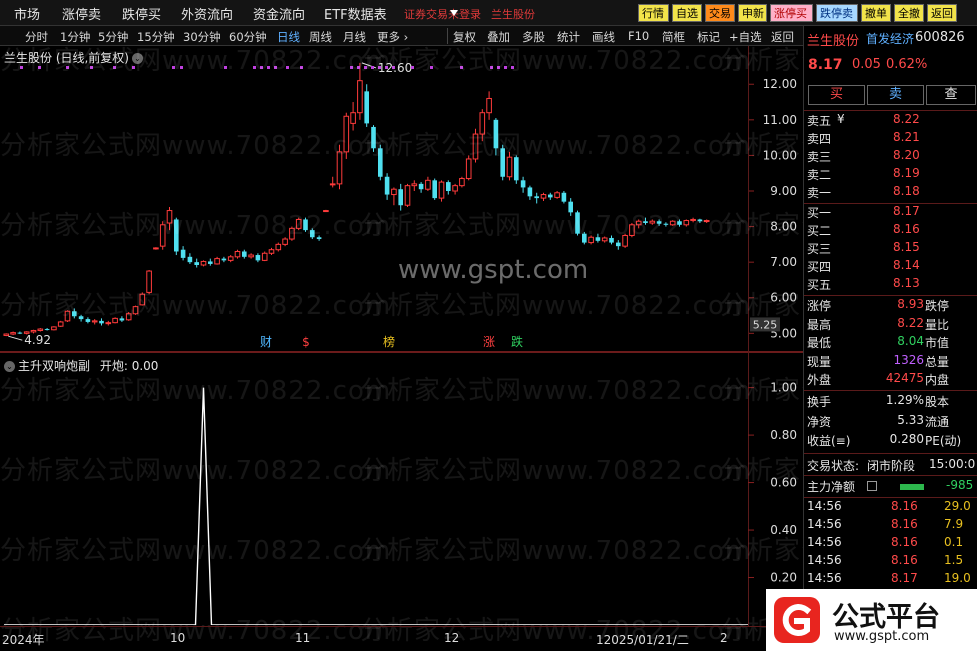 The image size is (977, 651). I want to click on quick-button: 交易, so click(720, 13).